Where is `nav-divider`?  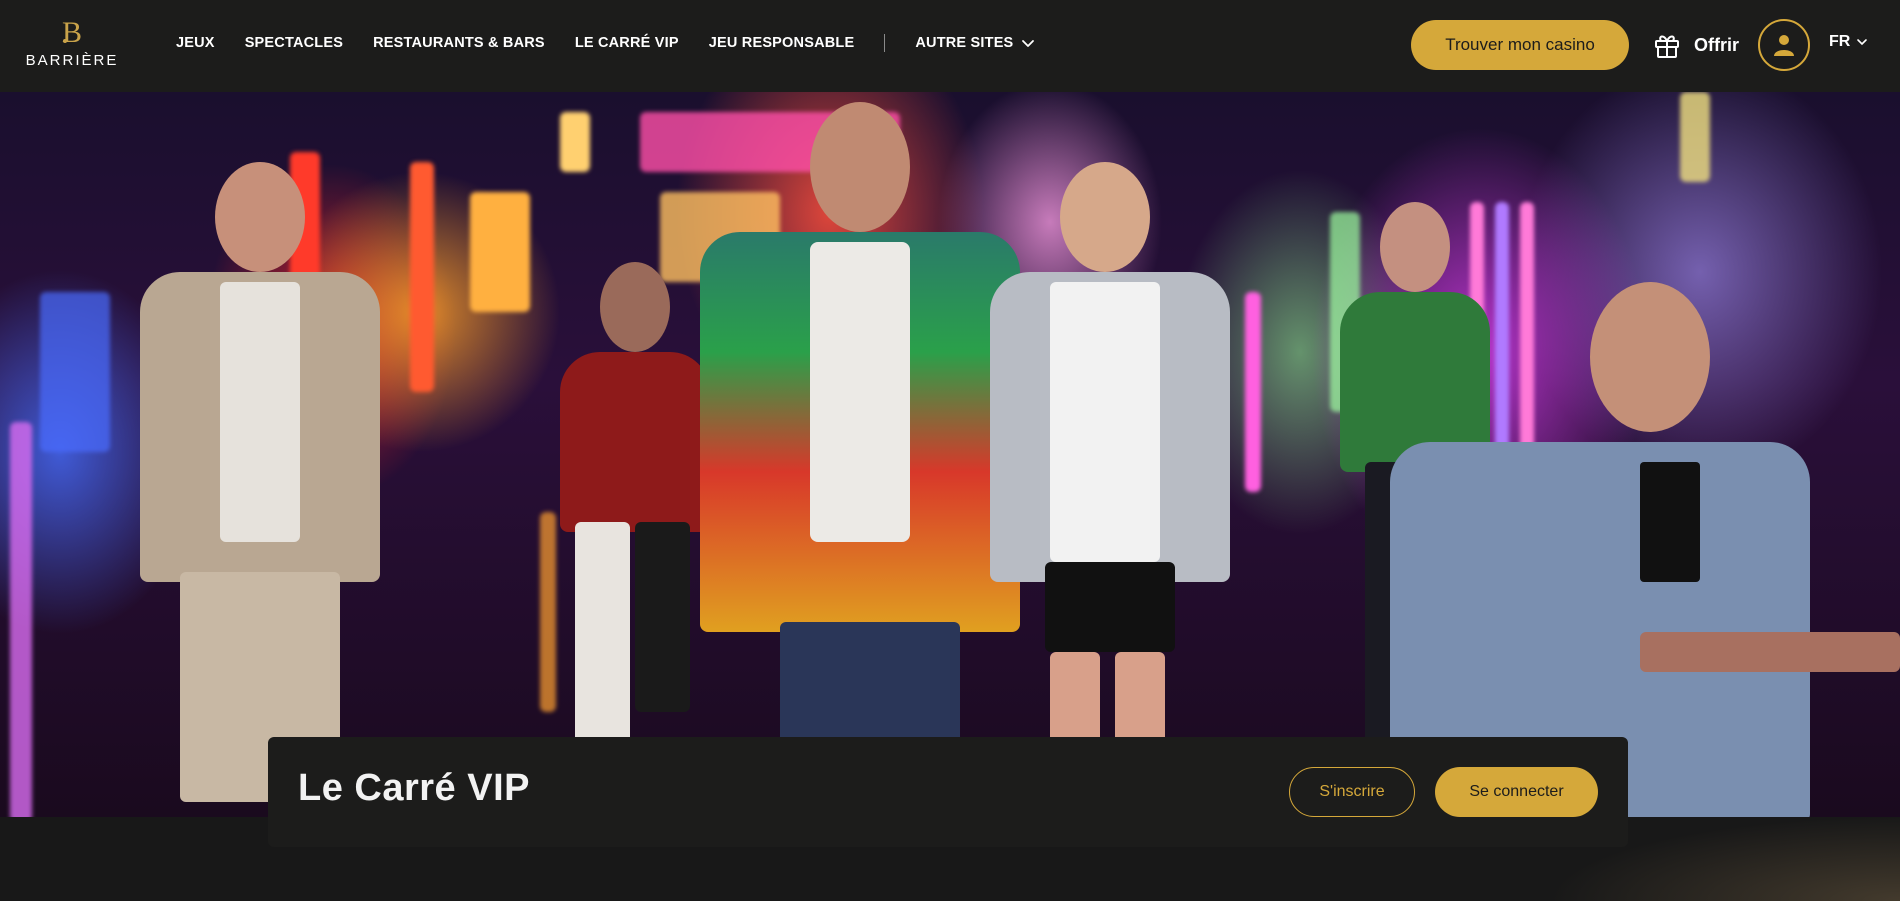 nav-divider is located at coordinates (885, 43).